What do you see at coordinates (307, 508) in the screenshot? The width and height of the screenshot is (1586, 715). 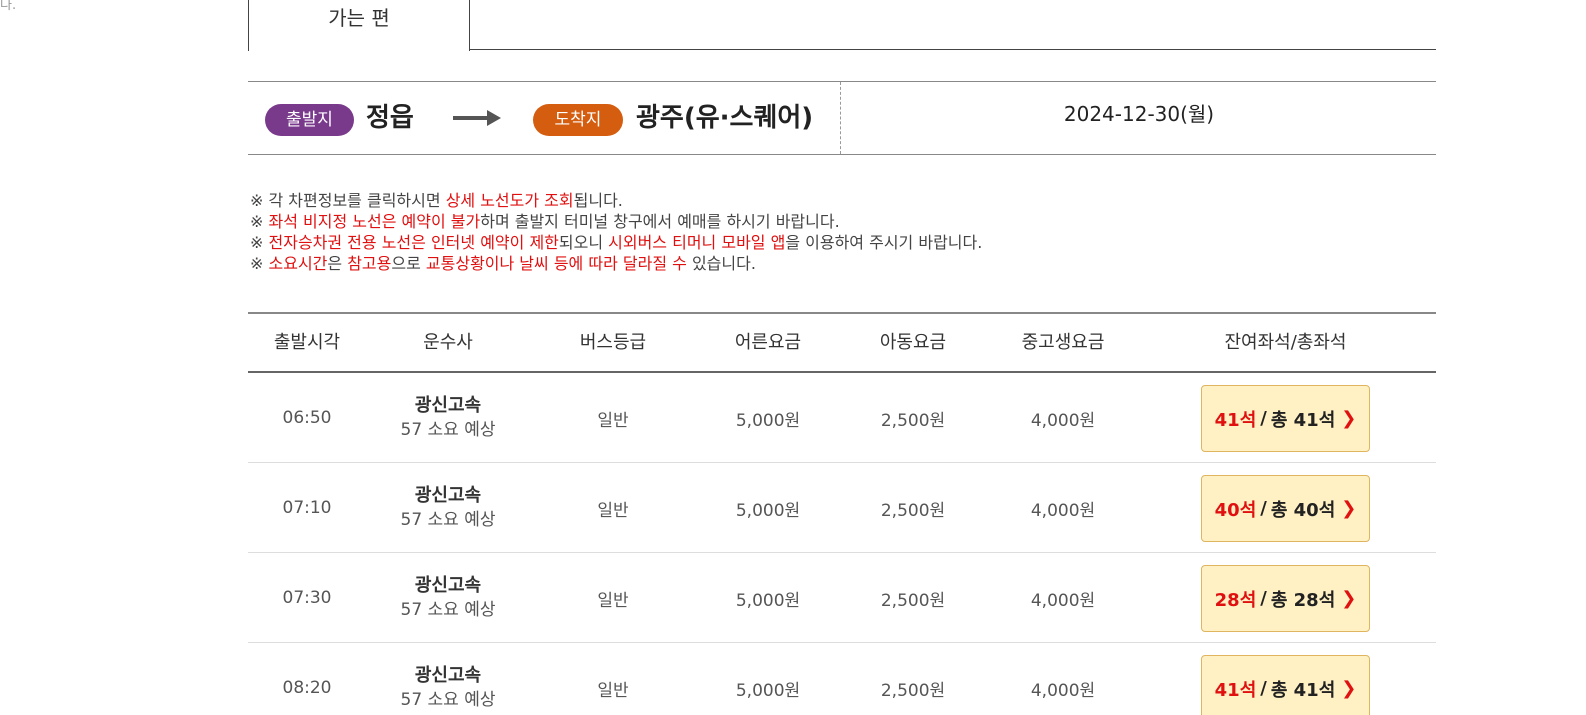 I see `departure-time: 07:10` at bounding box center [307, 508].